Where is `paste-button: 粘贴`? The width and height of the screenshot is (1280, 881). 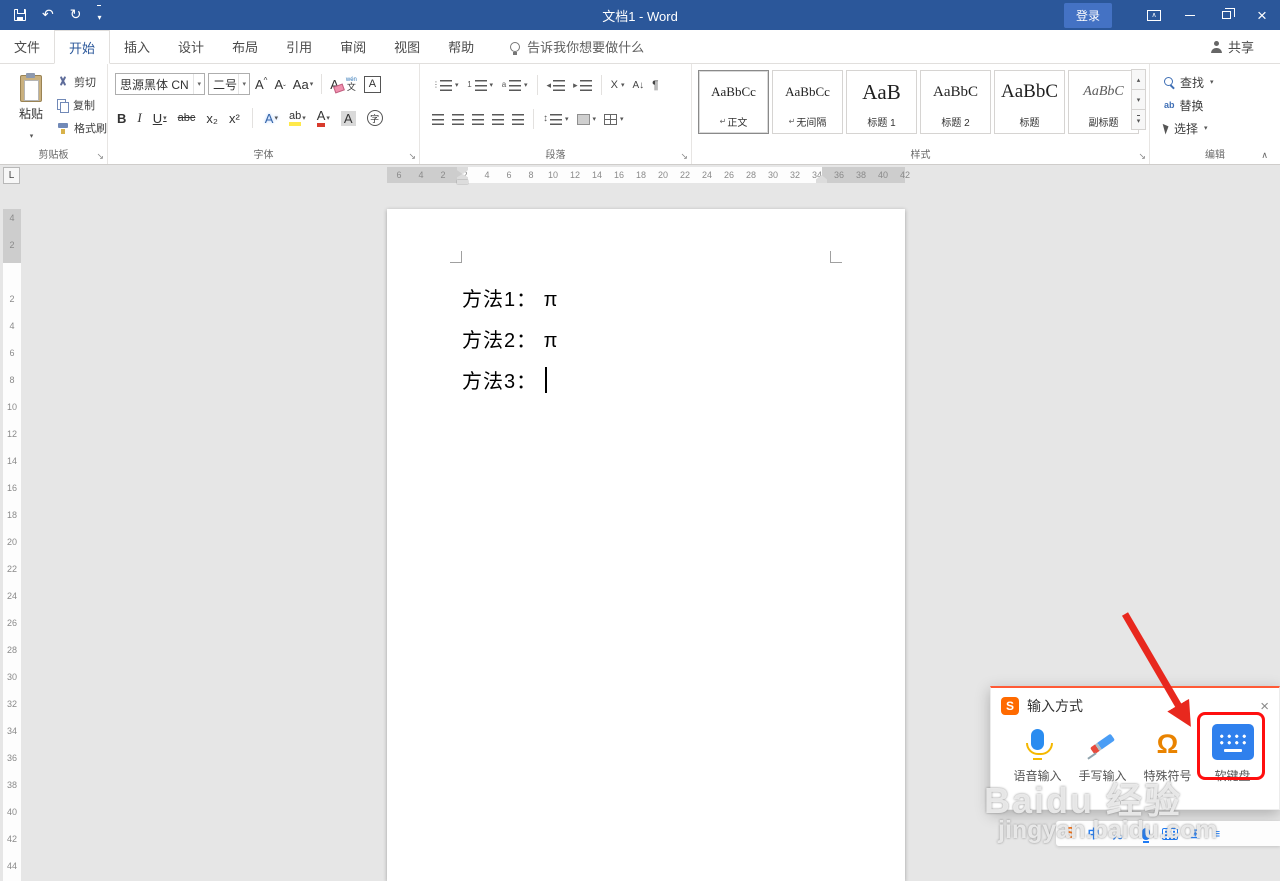 paste-button: 粘贴 is located at coordinates (31, 114).